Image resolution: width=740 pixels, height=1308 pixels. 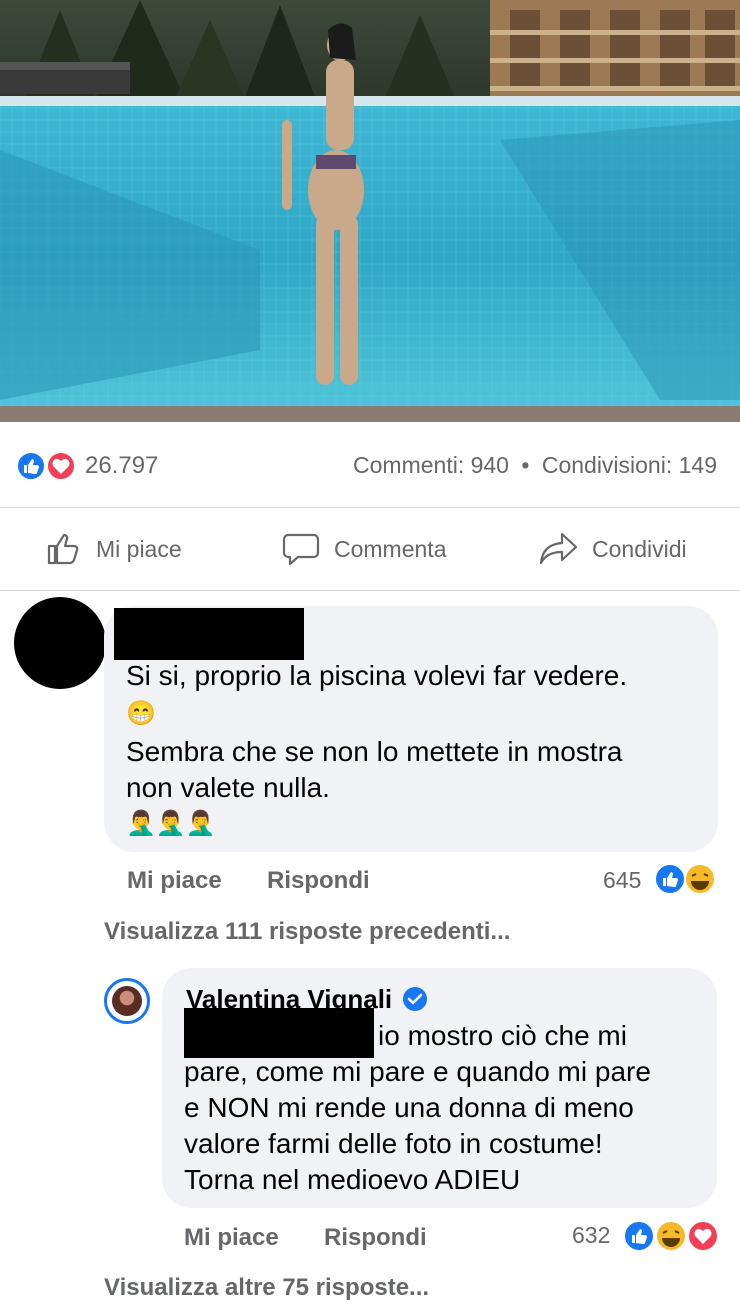 What do you see at coordinates (60, 643) in the screenshot?
I see `commenter-avatar-redacted` at bounding box center [60, 643].